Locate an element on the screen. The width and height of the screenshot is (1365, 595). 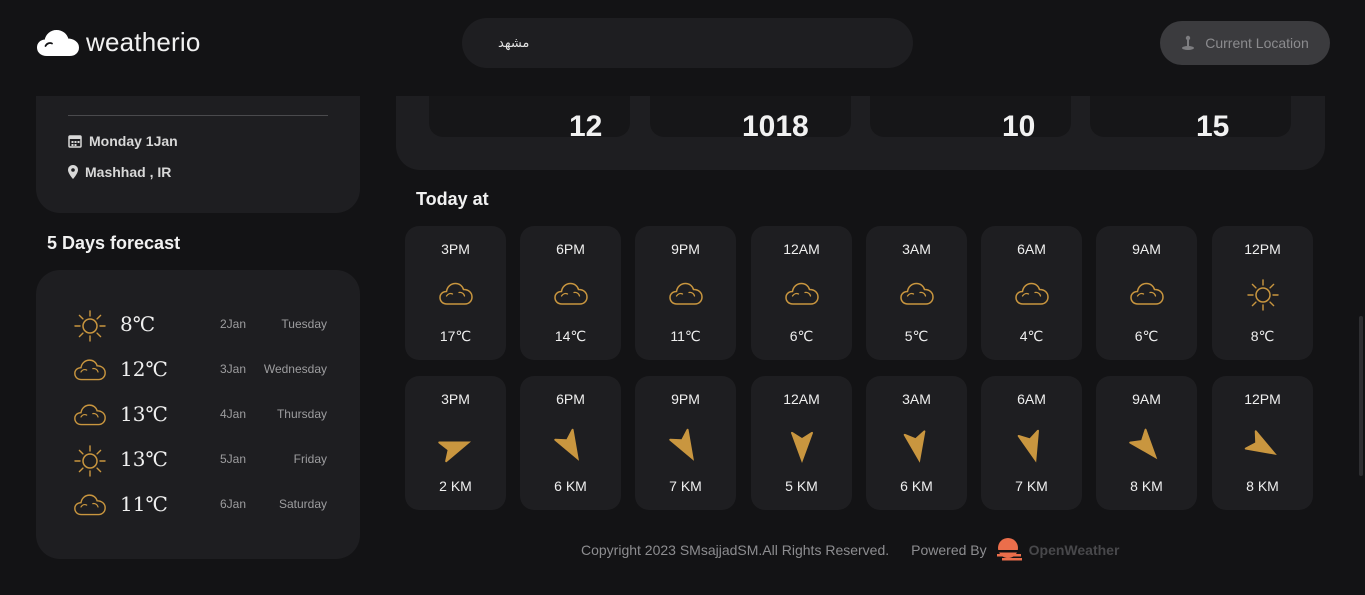
cloud-logo-icon is located at coordinates (58, 42).